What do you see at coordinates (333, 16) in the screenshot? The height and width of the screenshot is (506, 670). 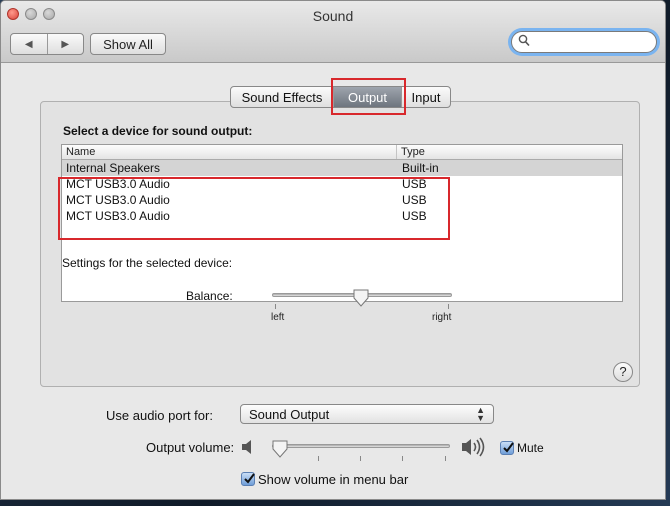 I see `window-title: Sound` at bounding box center [333, 16].